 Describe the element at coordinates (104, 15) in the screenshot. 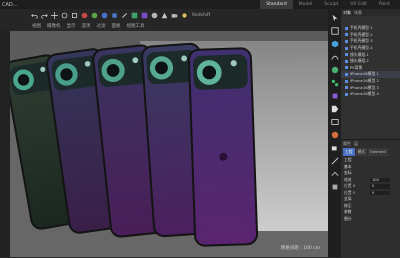

I see `axis-z-icon` at that location.